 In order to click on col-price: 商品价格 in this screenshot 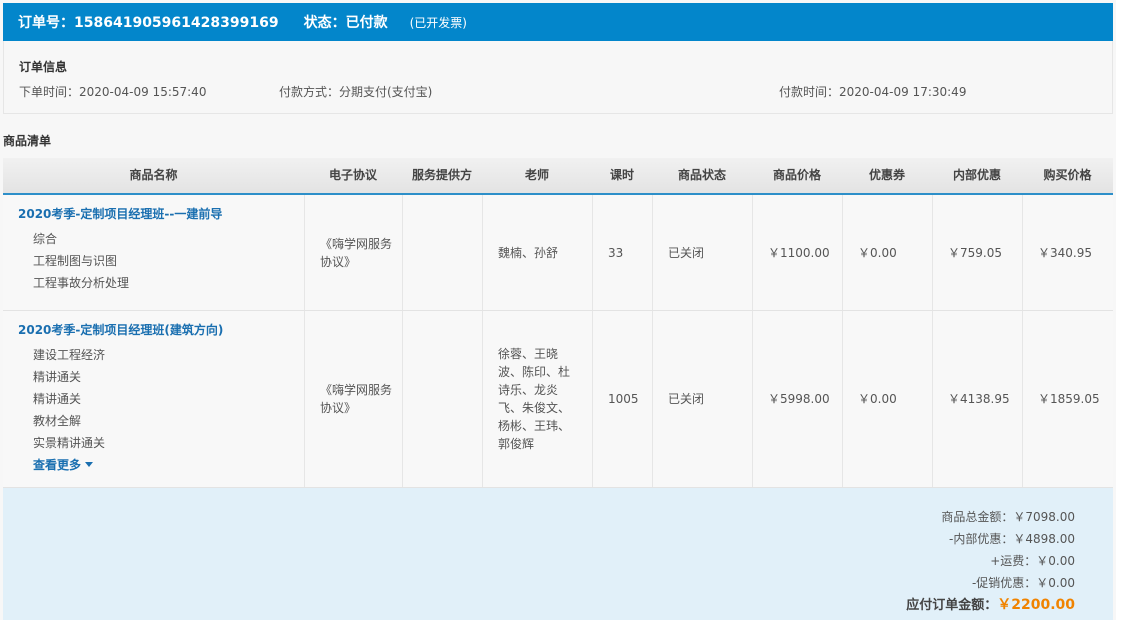, I will do `click(796, 175)`.